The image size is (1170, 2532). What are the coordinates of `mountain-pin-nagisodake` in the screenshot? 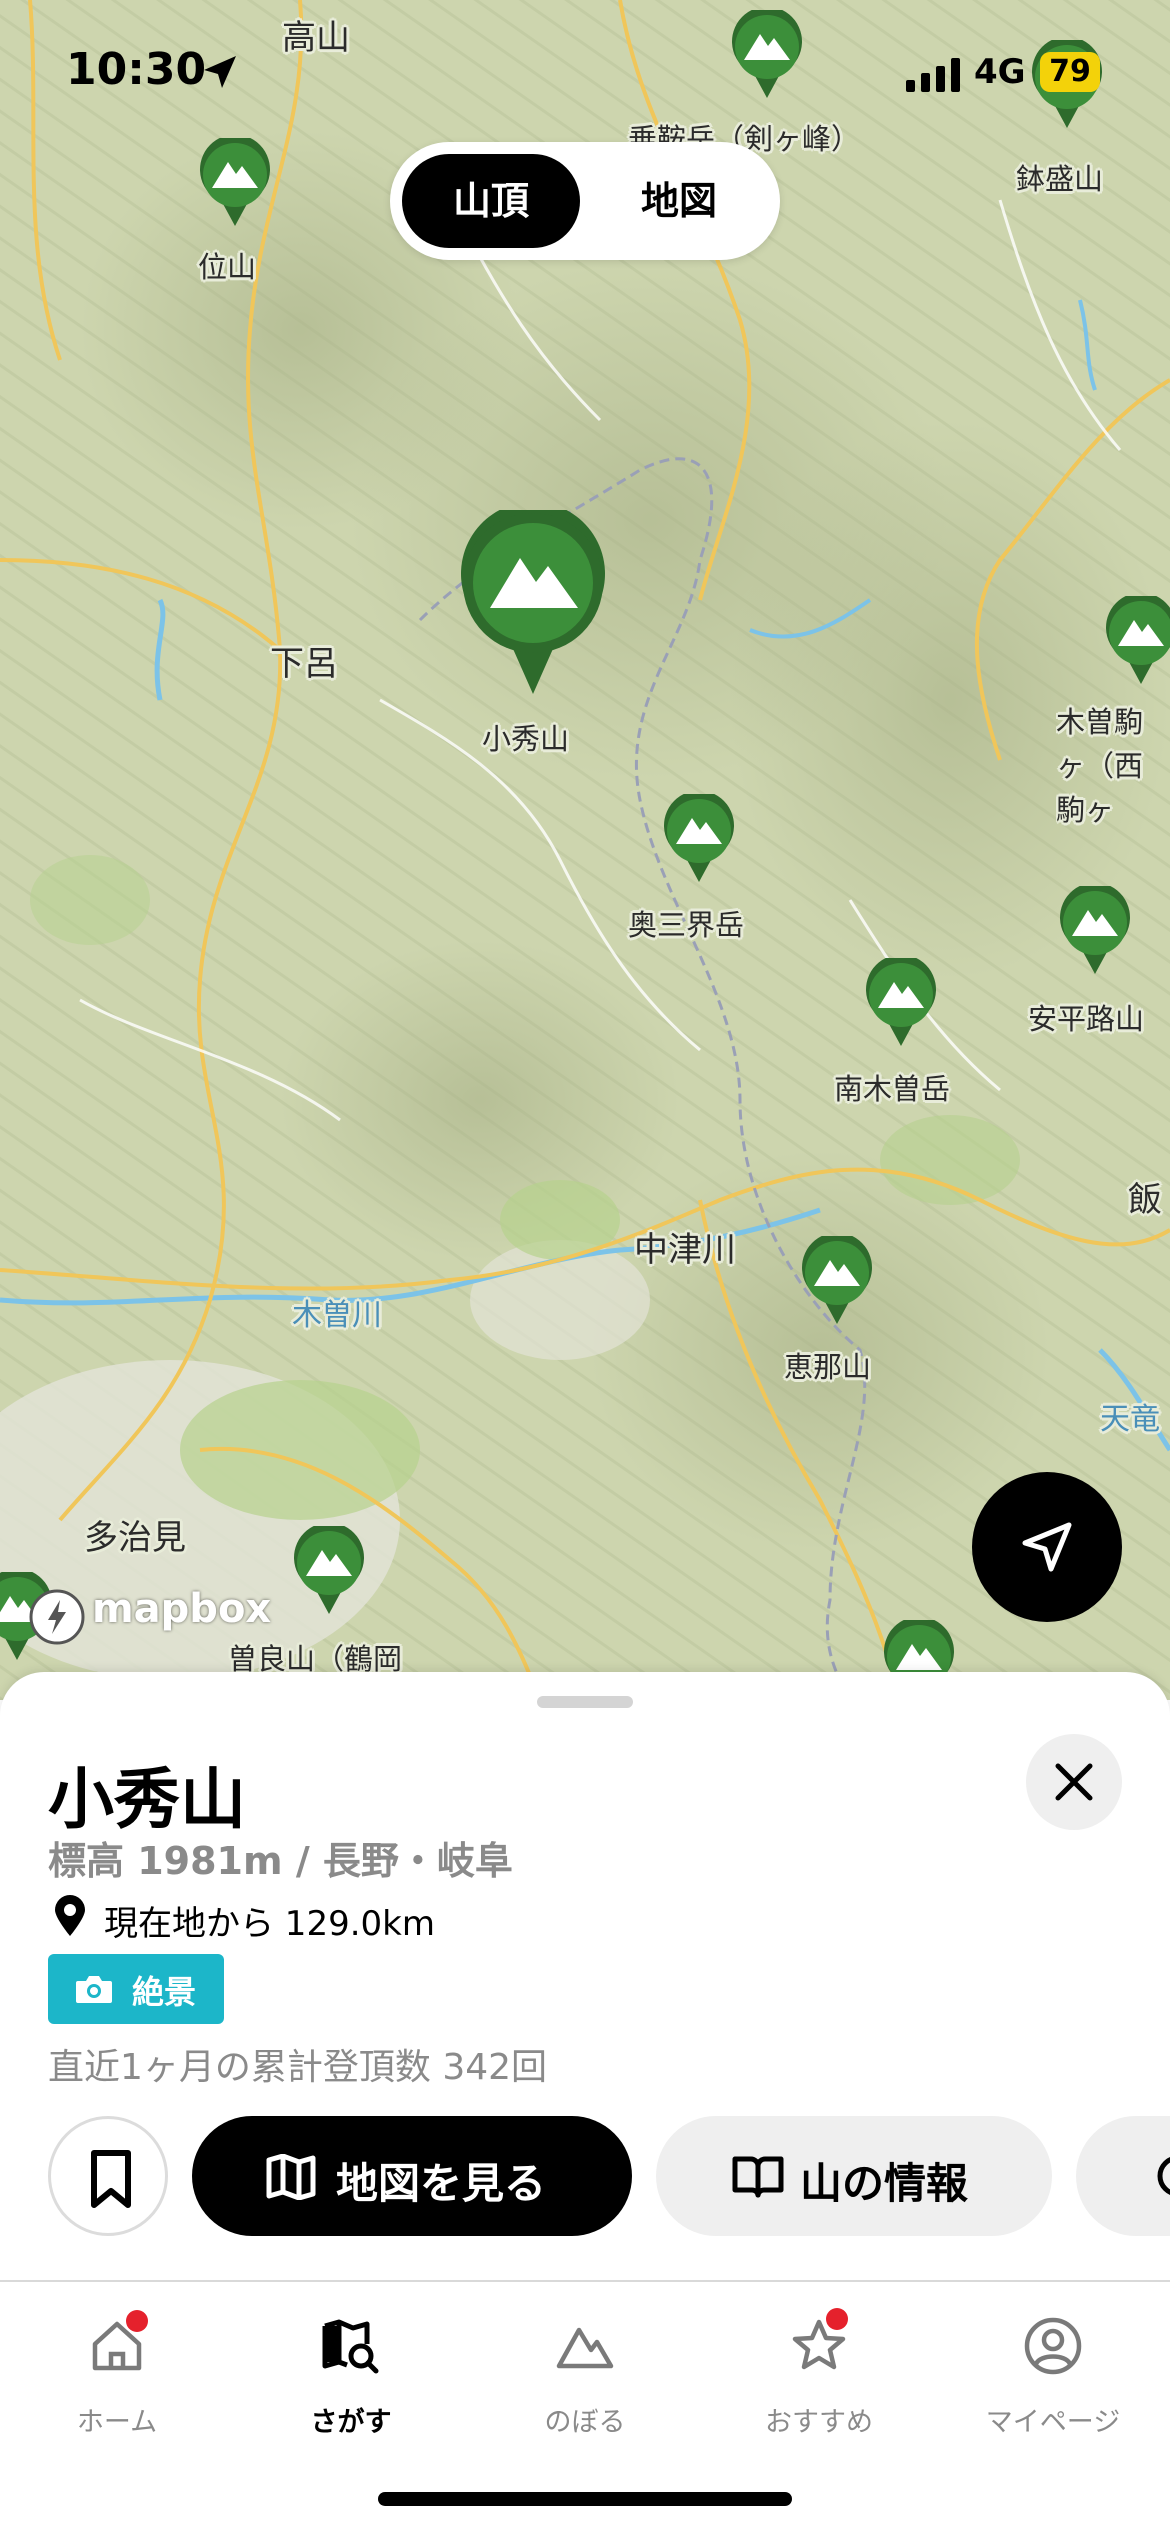 It's located at (901, 1003).